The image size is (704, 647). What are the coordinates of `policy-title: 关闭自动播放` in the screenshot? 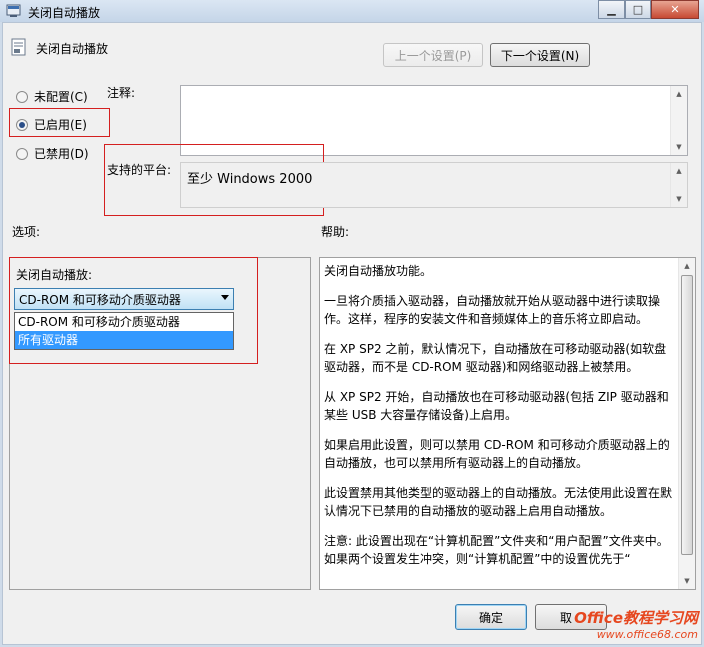 It's located at (72, 49).